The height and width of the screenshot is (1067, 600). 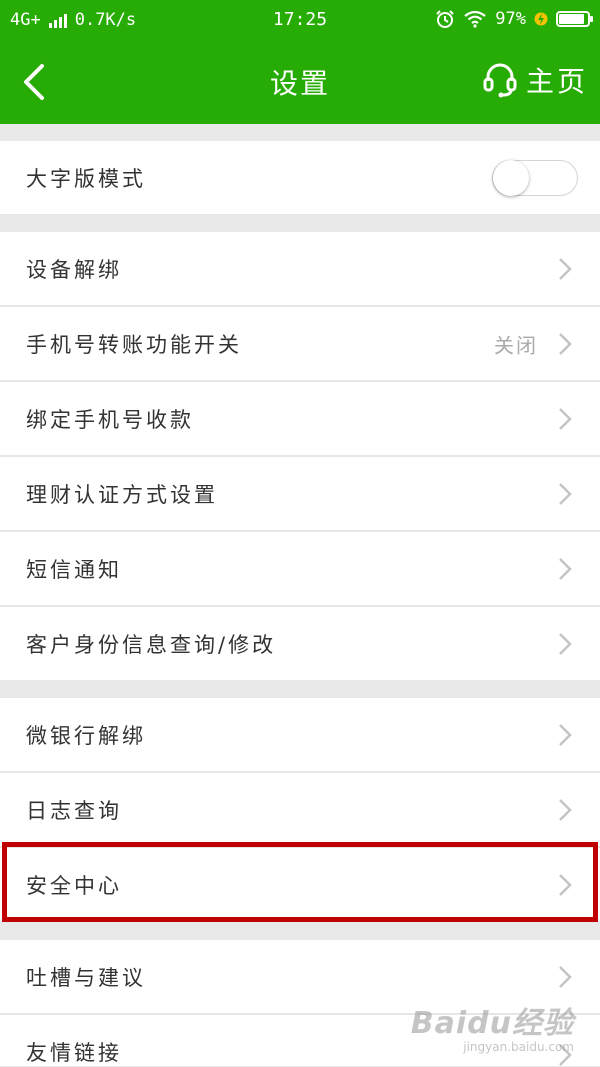 I want to click on feedback-label: 吐槽与建议, so click(x=86, y=977).